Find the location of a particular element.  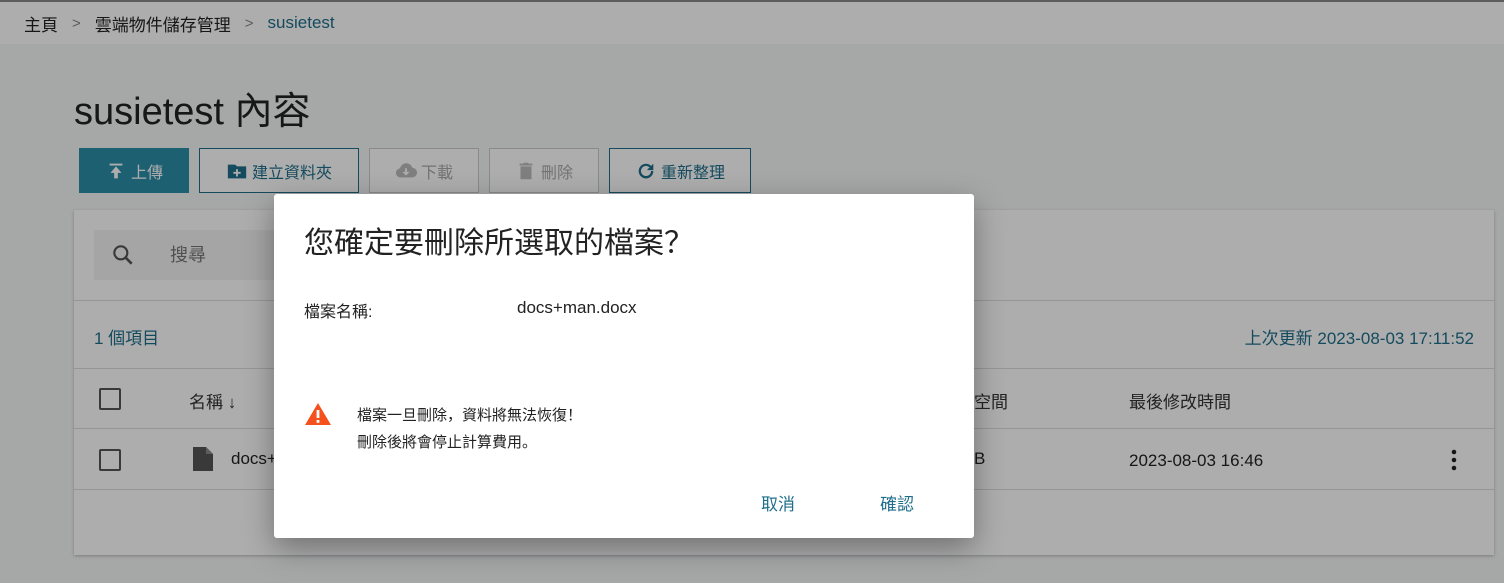

warning-text-line1: 檔案一旦刪除，資料將無法恢復！ is located at coordinates (470, 415).